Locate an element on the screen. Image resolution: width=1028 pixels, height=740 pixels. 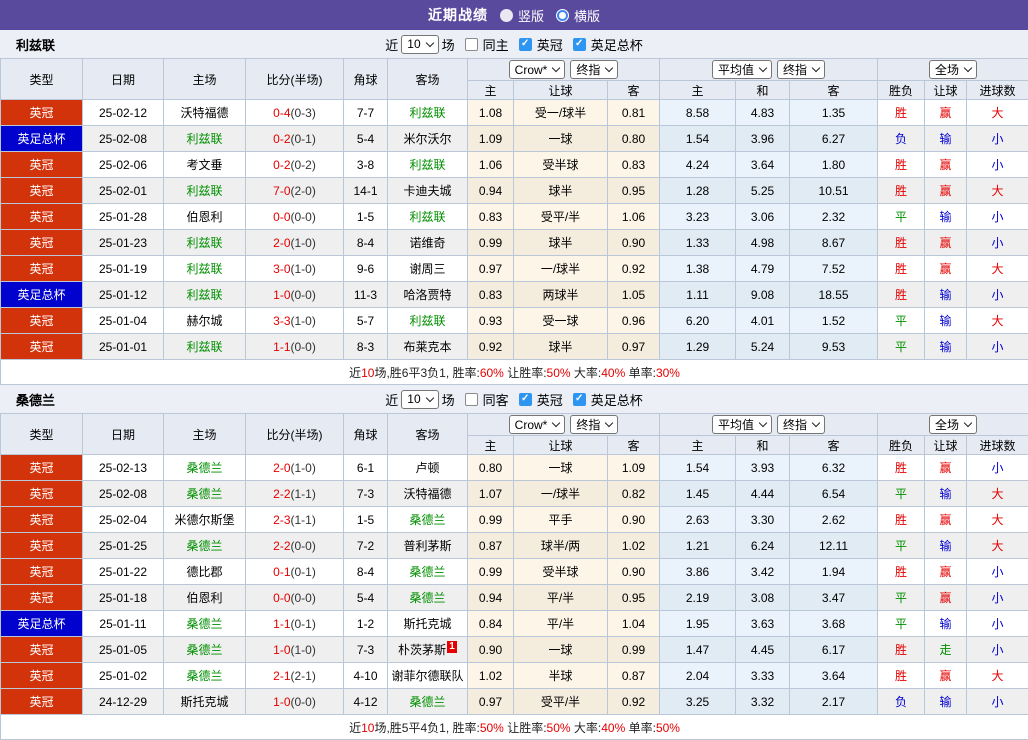
column-header: 客场 is located at coordinates (428, 434).